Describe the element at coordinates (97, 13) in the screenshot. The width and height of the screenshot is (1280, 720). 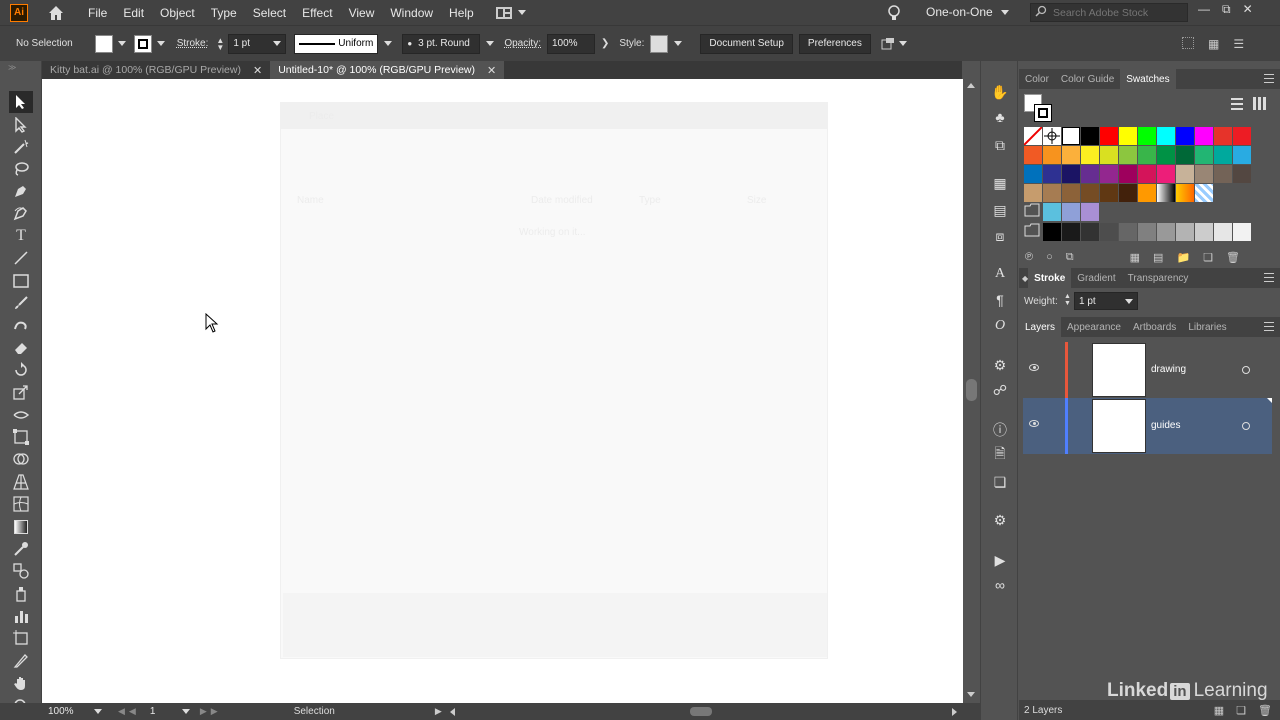
I see `menu-file: File` at that location.